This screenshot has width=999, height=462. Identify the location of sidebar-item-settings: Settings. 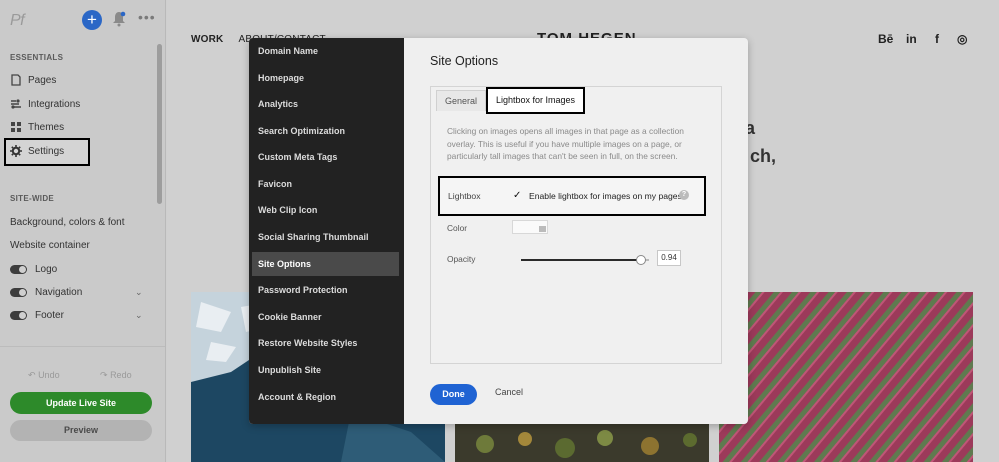
(37, 151).